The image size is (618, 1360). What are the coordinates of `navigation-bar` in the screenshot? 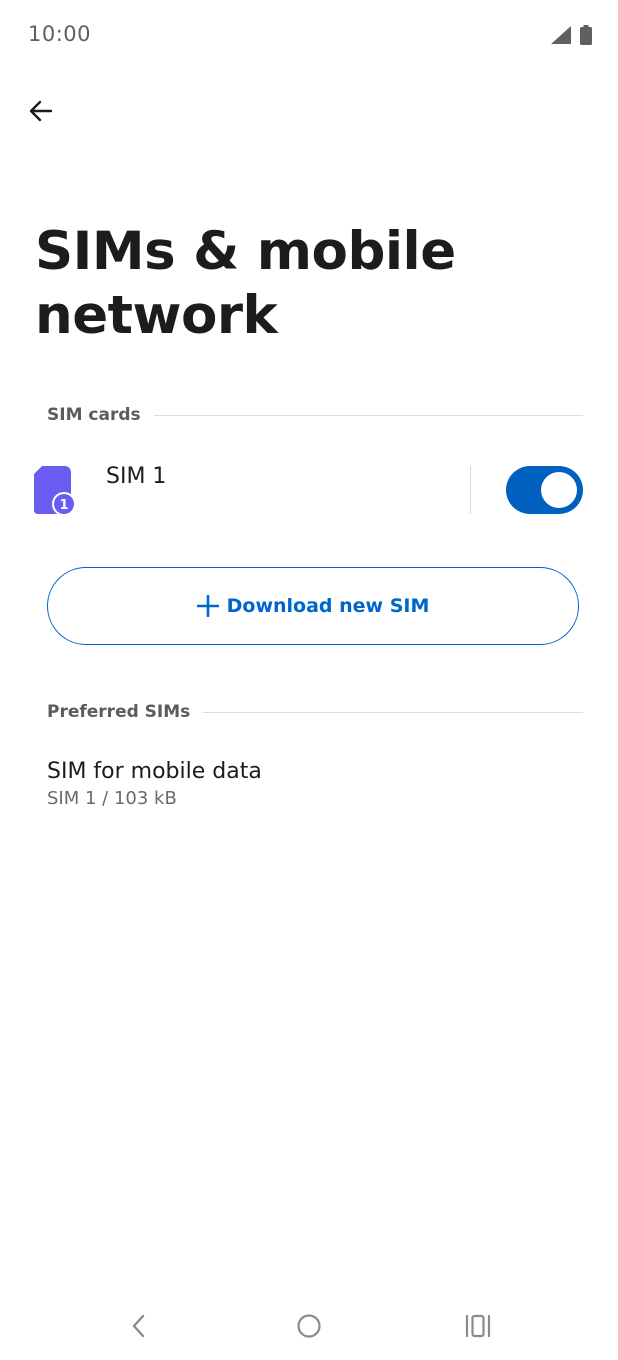 It's located at (309, 1325).